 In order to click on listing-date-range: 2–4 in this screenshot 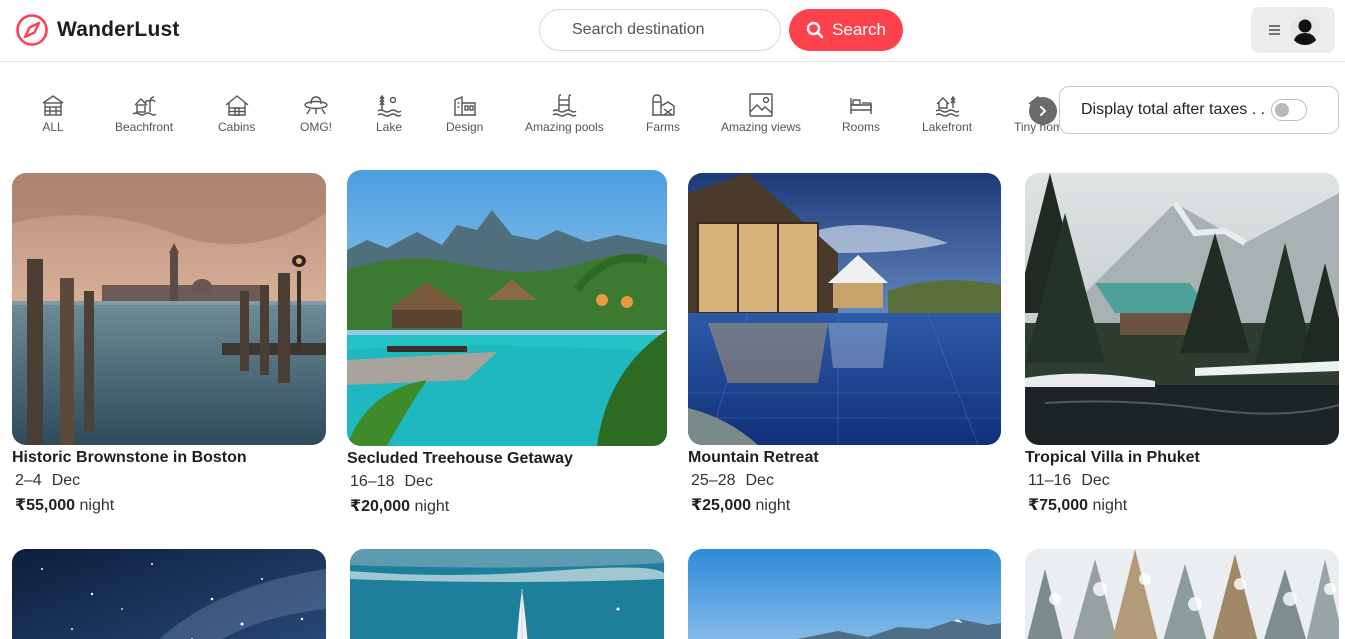, I will do `click(28, 480)`.